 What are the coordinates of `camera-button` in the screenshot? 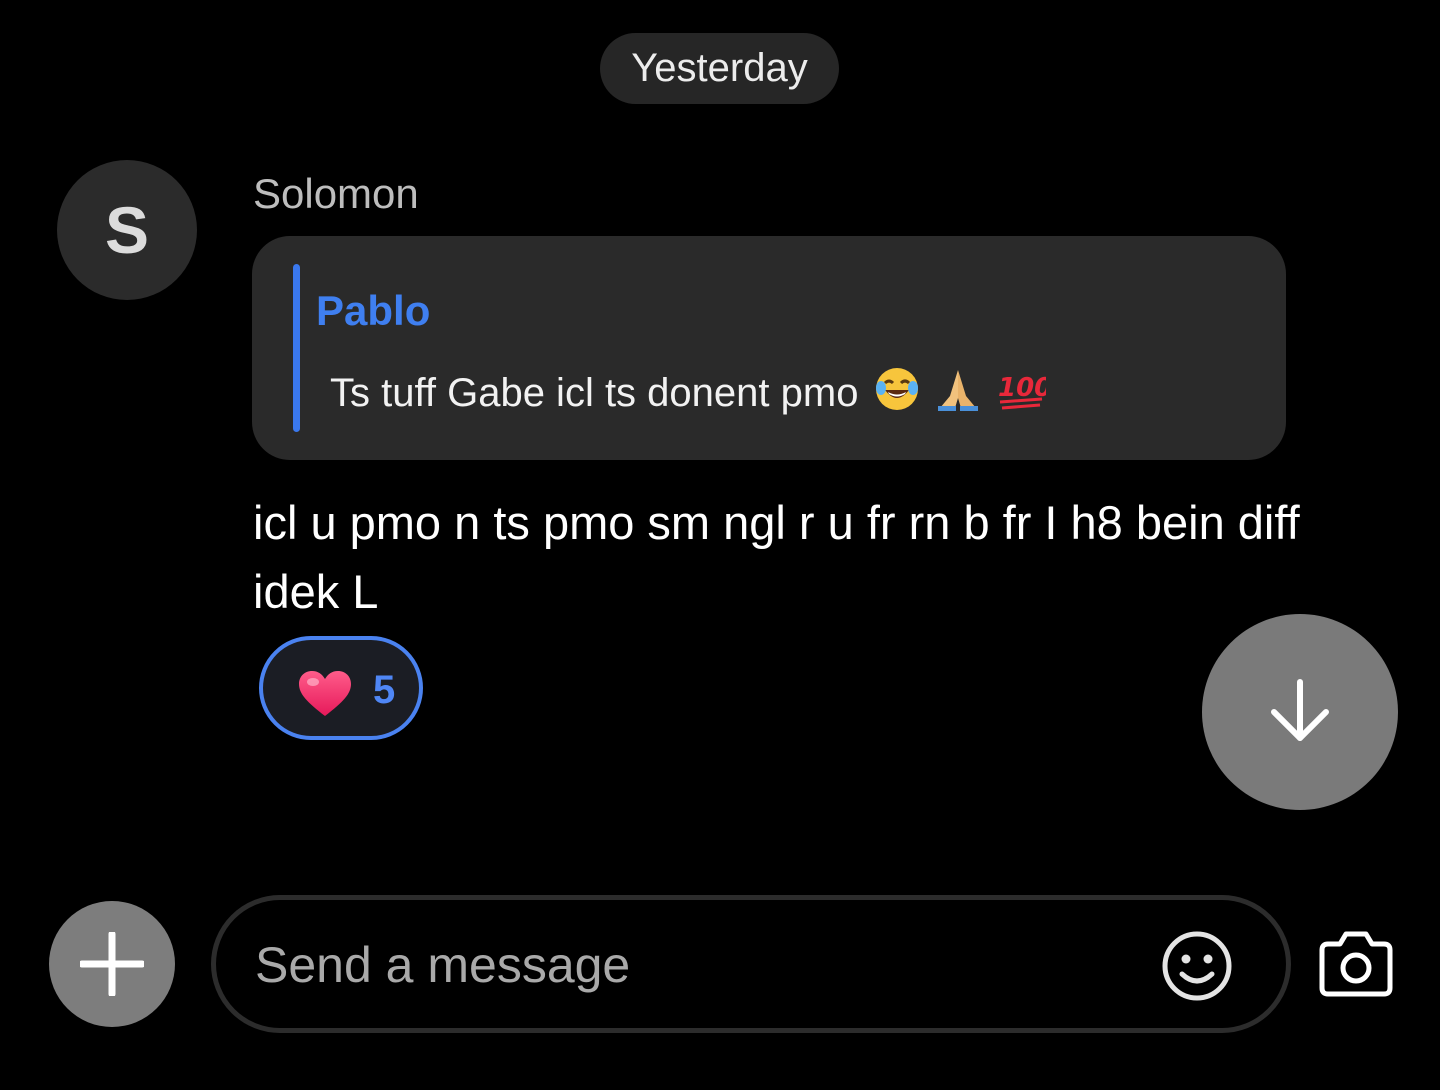 It's located at (1356, 963).